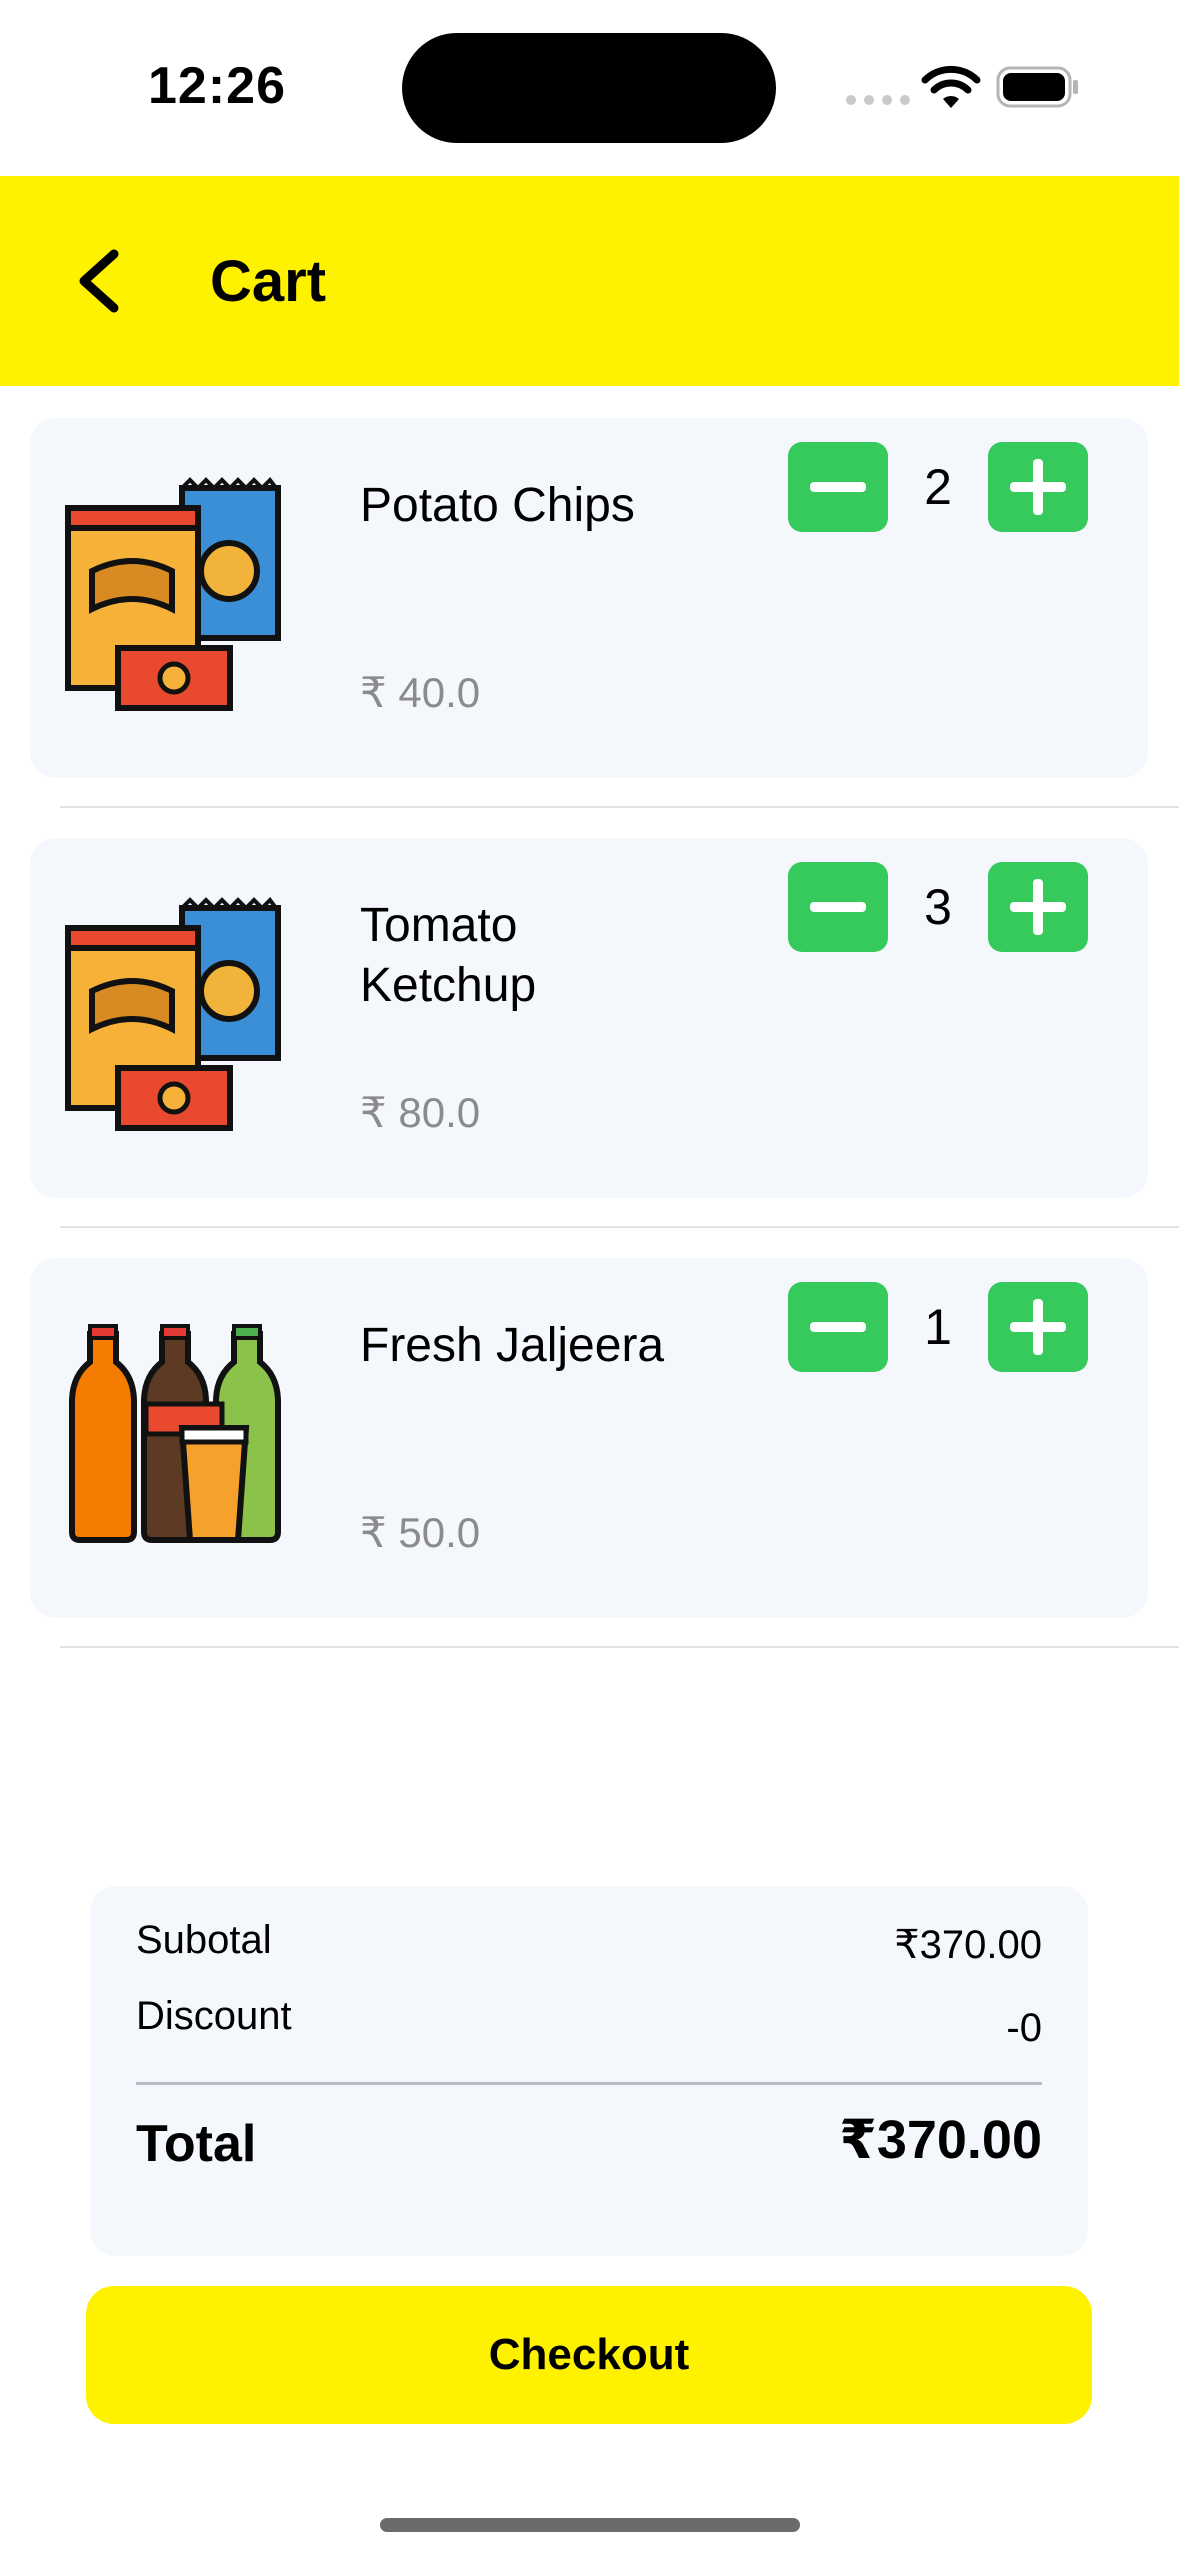 The width and height of the screenshot is (1179, 2556). I want to click on item-price: ₹ 40.0, so click(420, 692).